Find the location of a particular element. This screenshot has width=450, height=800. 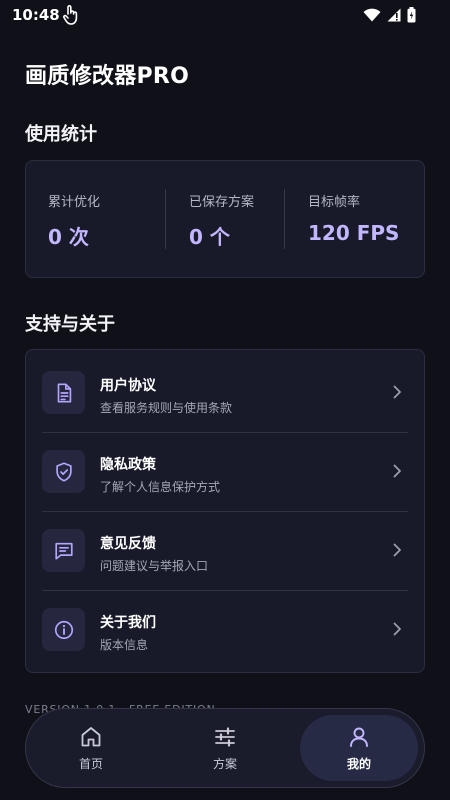

stat-label: 累计优化 is located at coordinates (74, 202).